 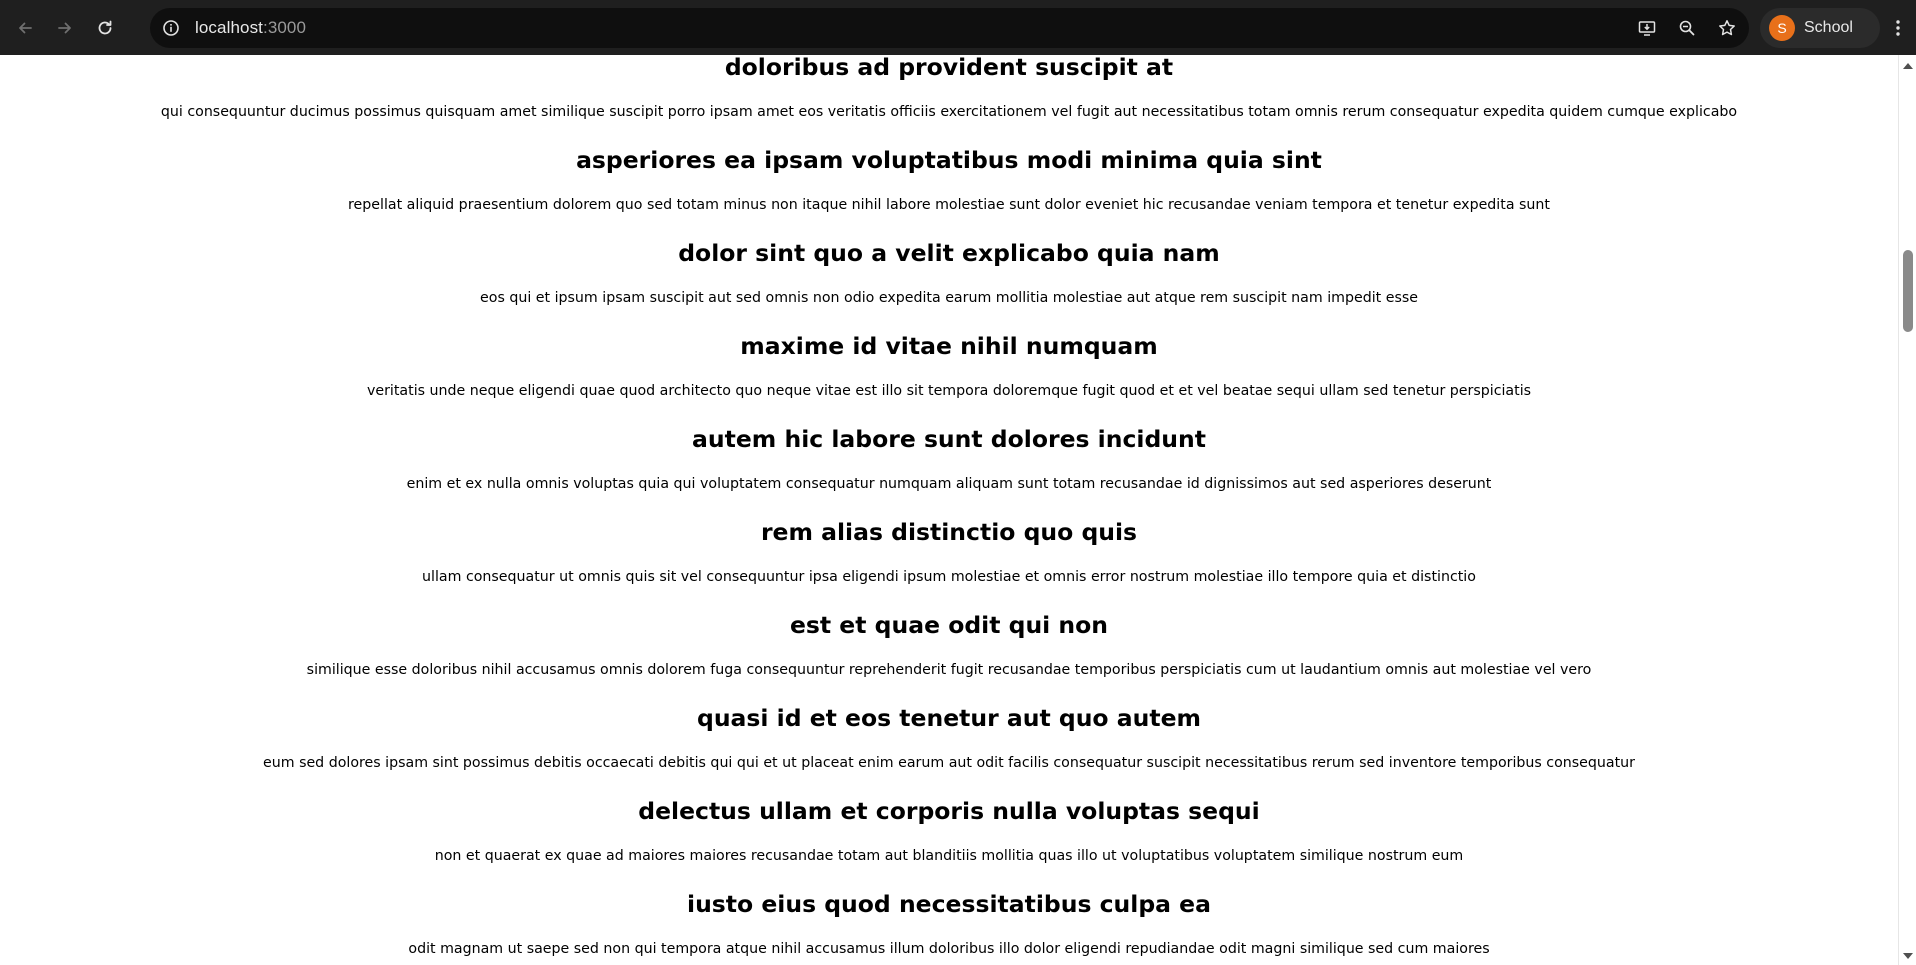 What do you see at coordinates (949, 439) in the screenshot?
I see `post-title: autem hic labore sunt dolores incidunt` at bounding box center [949, 439].